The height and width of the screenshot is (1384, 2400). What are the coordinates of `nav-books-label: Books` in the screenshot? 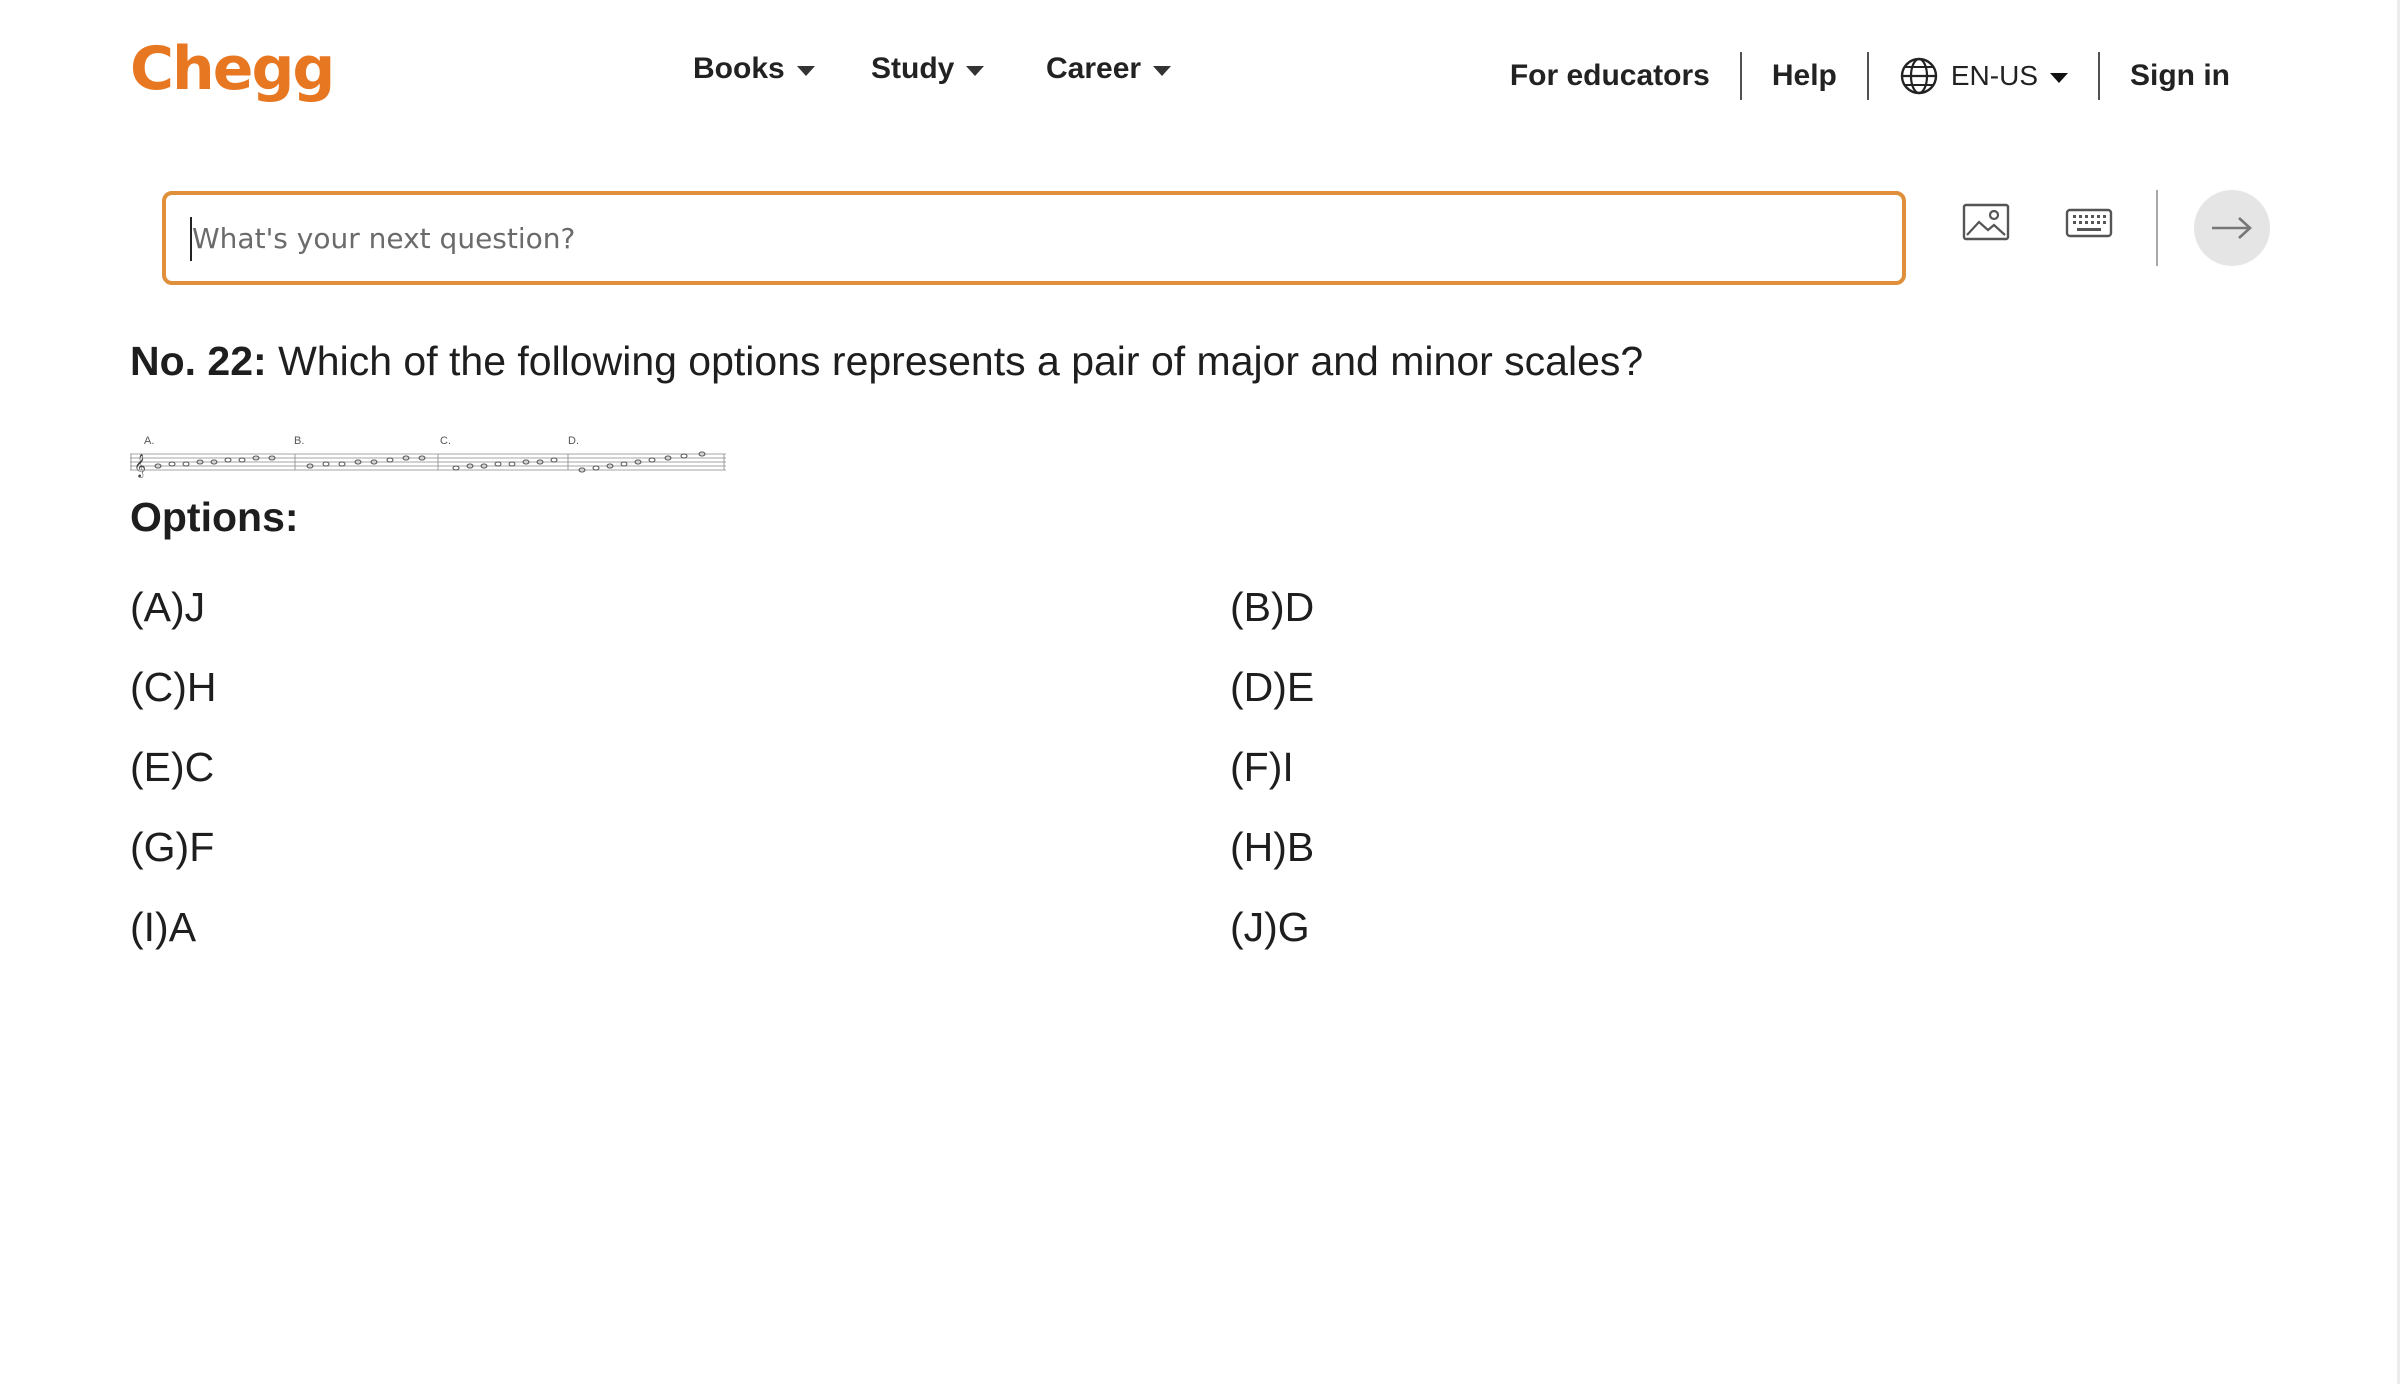 It's located at (739, 68).